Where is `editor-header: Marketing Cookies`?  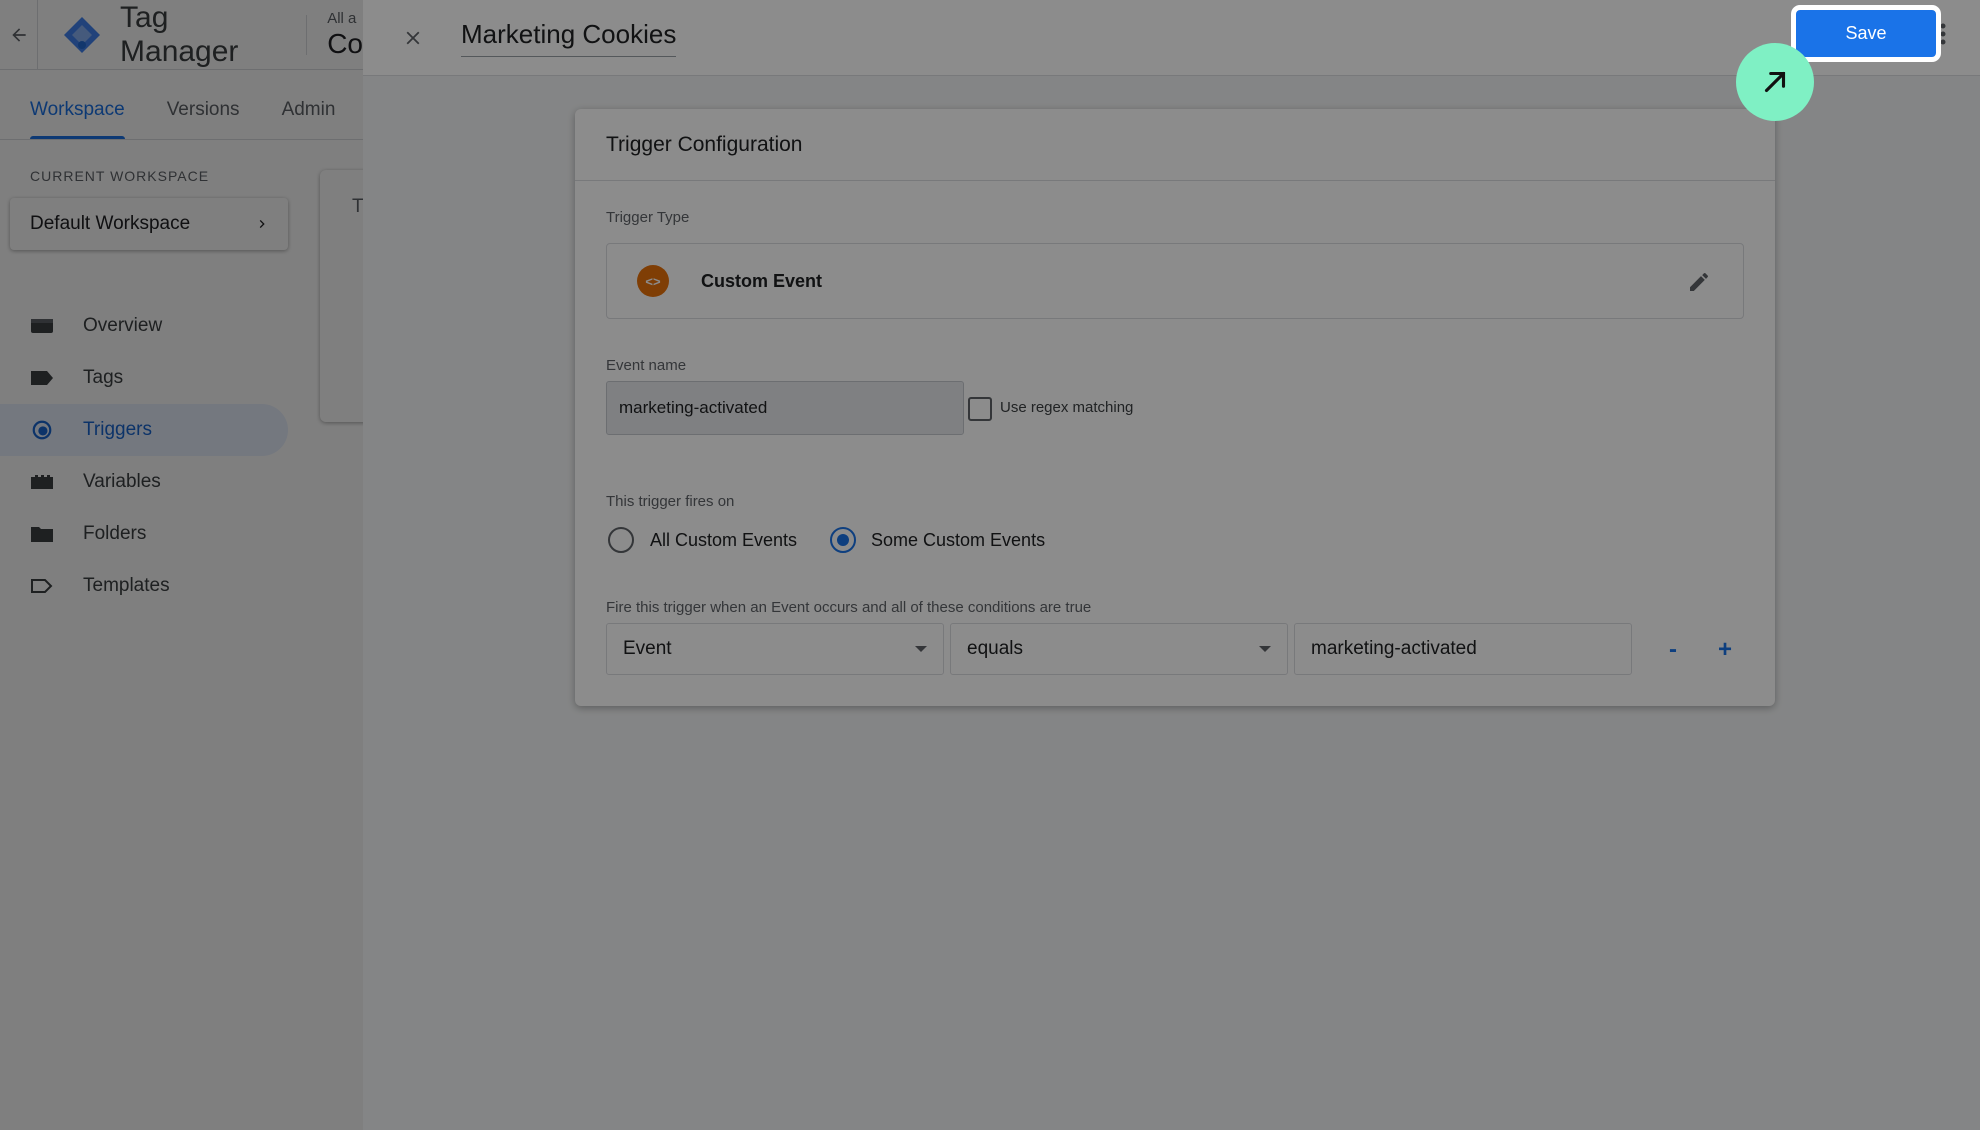 editor-header: Marketing Cookies is located at coordinates (1171, 38).